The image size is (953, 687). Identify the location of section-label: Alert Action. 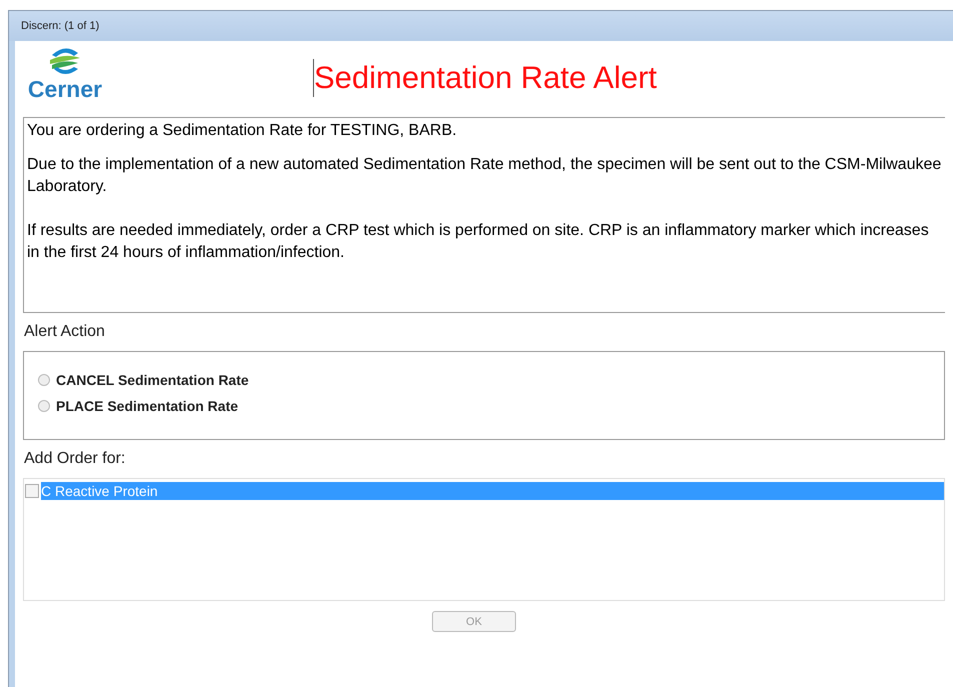
(65, 332).